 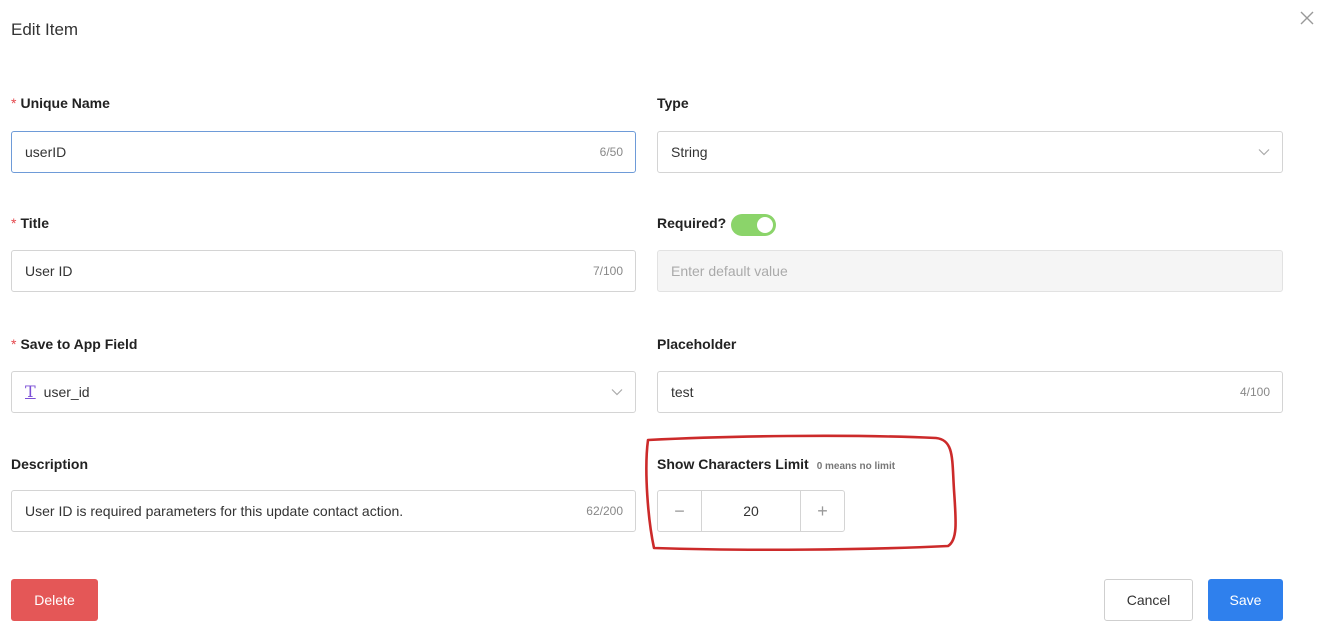 What do you see at coordinates (30, 391) in the screenshot?
I see `text-type-icon: T` at bounding box center [30, 391].